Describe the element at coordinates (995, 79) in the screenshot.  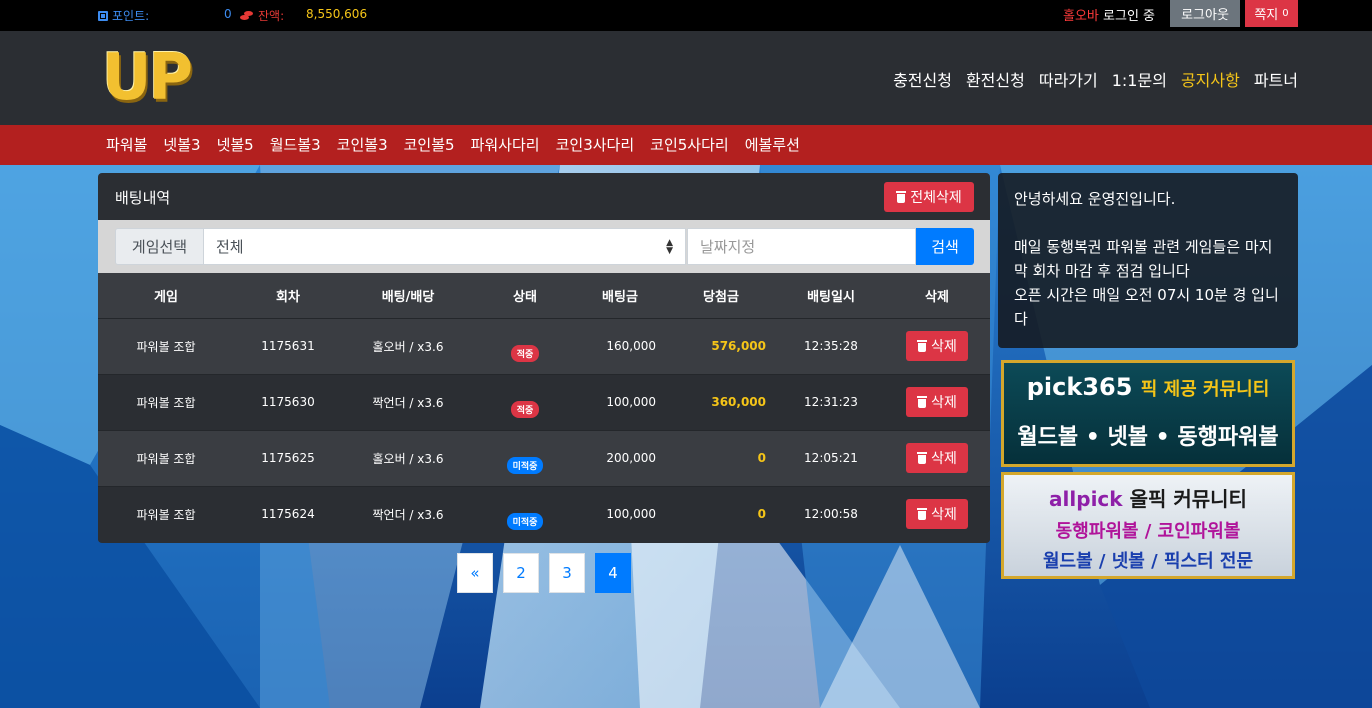
I see `nav-withdraw: 환전신청` at that location.